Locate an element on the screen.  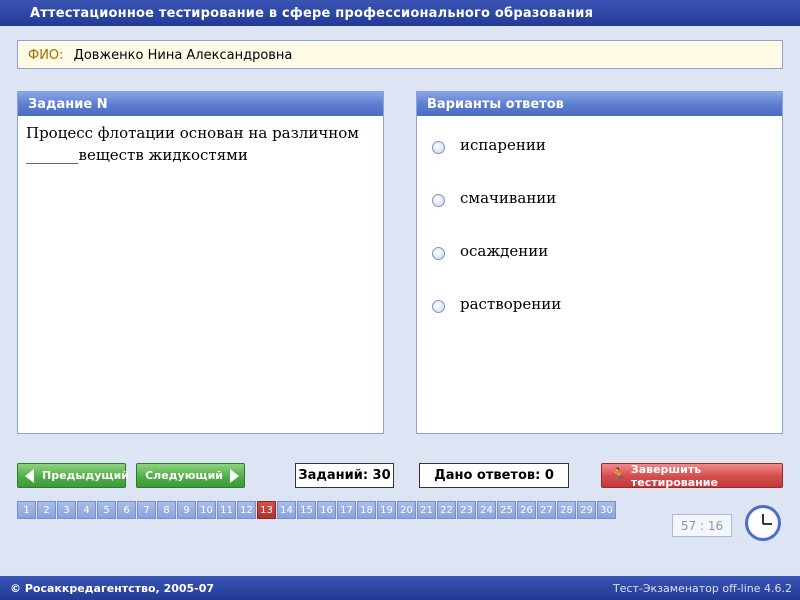
page-button-10: 10 is located at coordinates (206, 510).